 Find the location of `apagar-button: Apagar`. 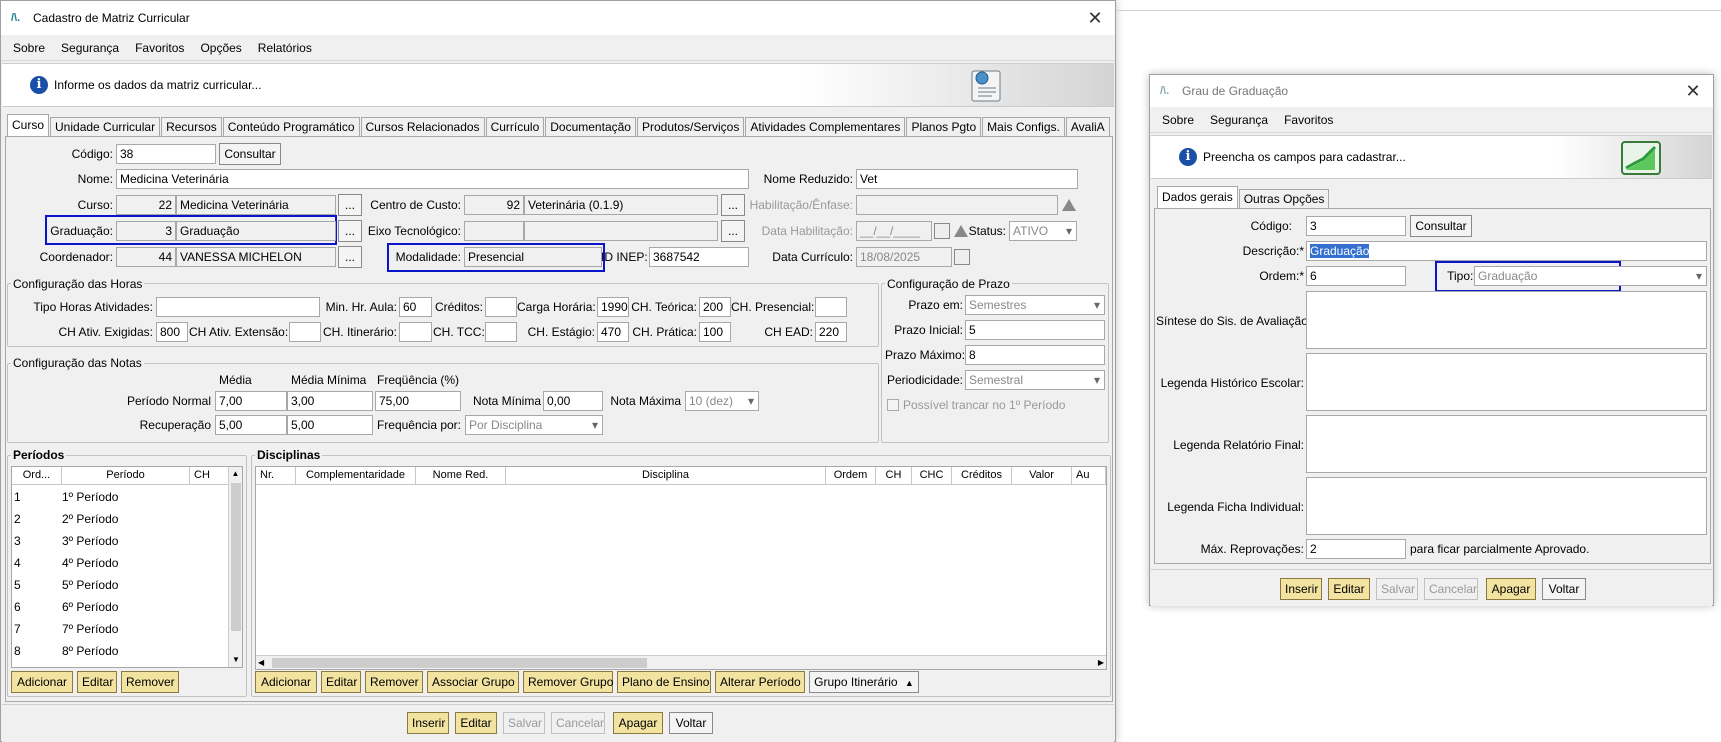

apagar-button: Apagar is located at coordinates (1511, 589).